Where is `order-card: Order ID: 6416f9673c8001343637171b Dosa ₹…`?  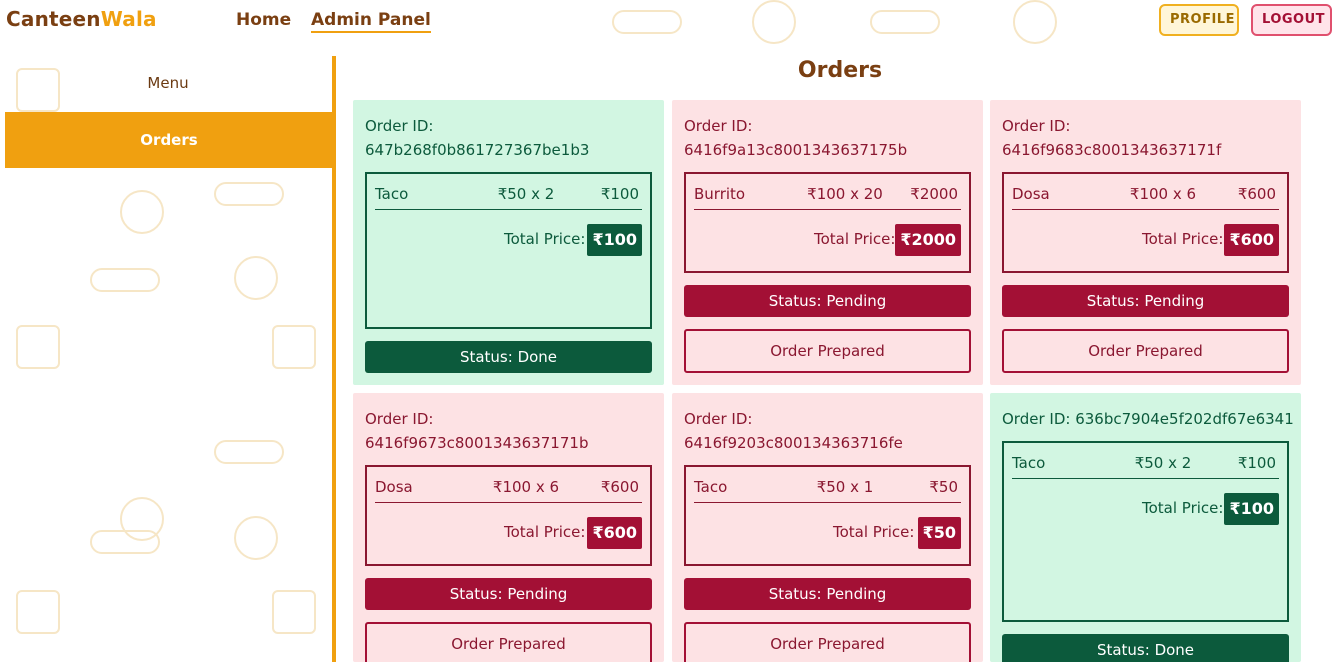 order-card: Order ID: 6416f9673c8001343637171b Dosa ₹… is located at coordinates (508, 527).